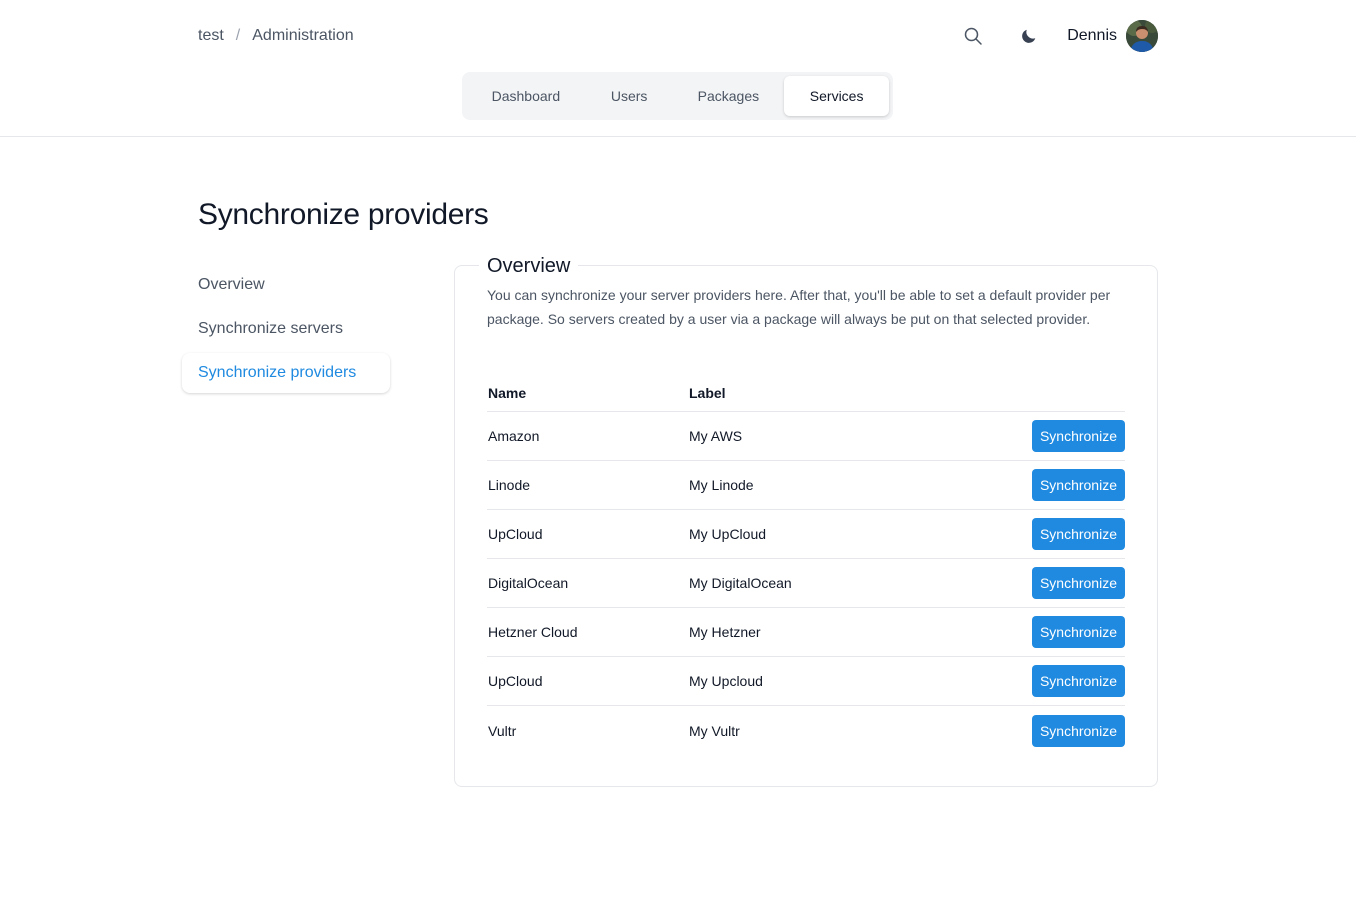 This screenshot has width=1356, height=911. What do you see at coordinates (716, 436) in the screenshot?
I see `provider-label: My AWS` at bounding box center [716, 436].